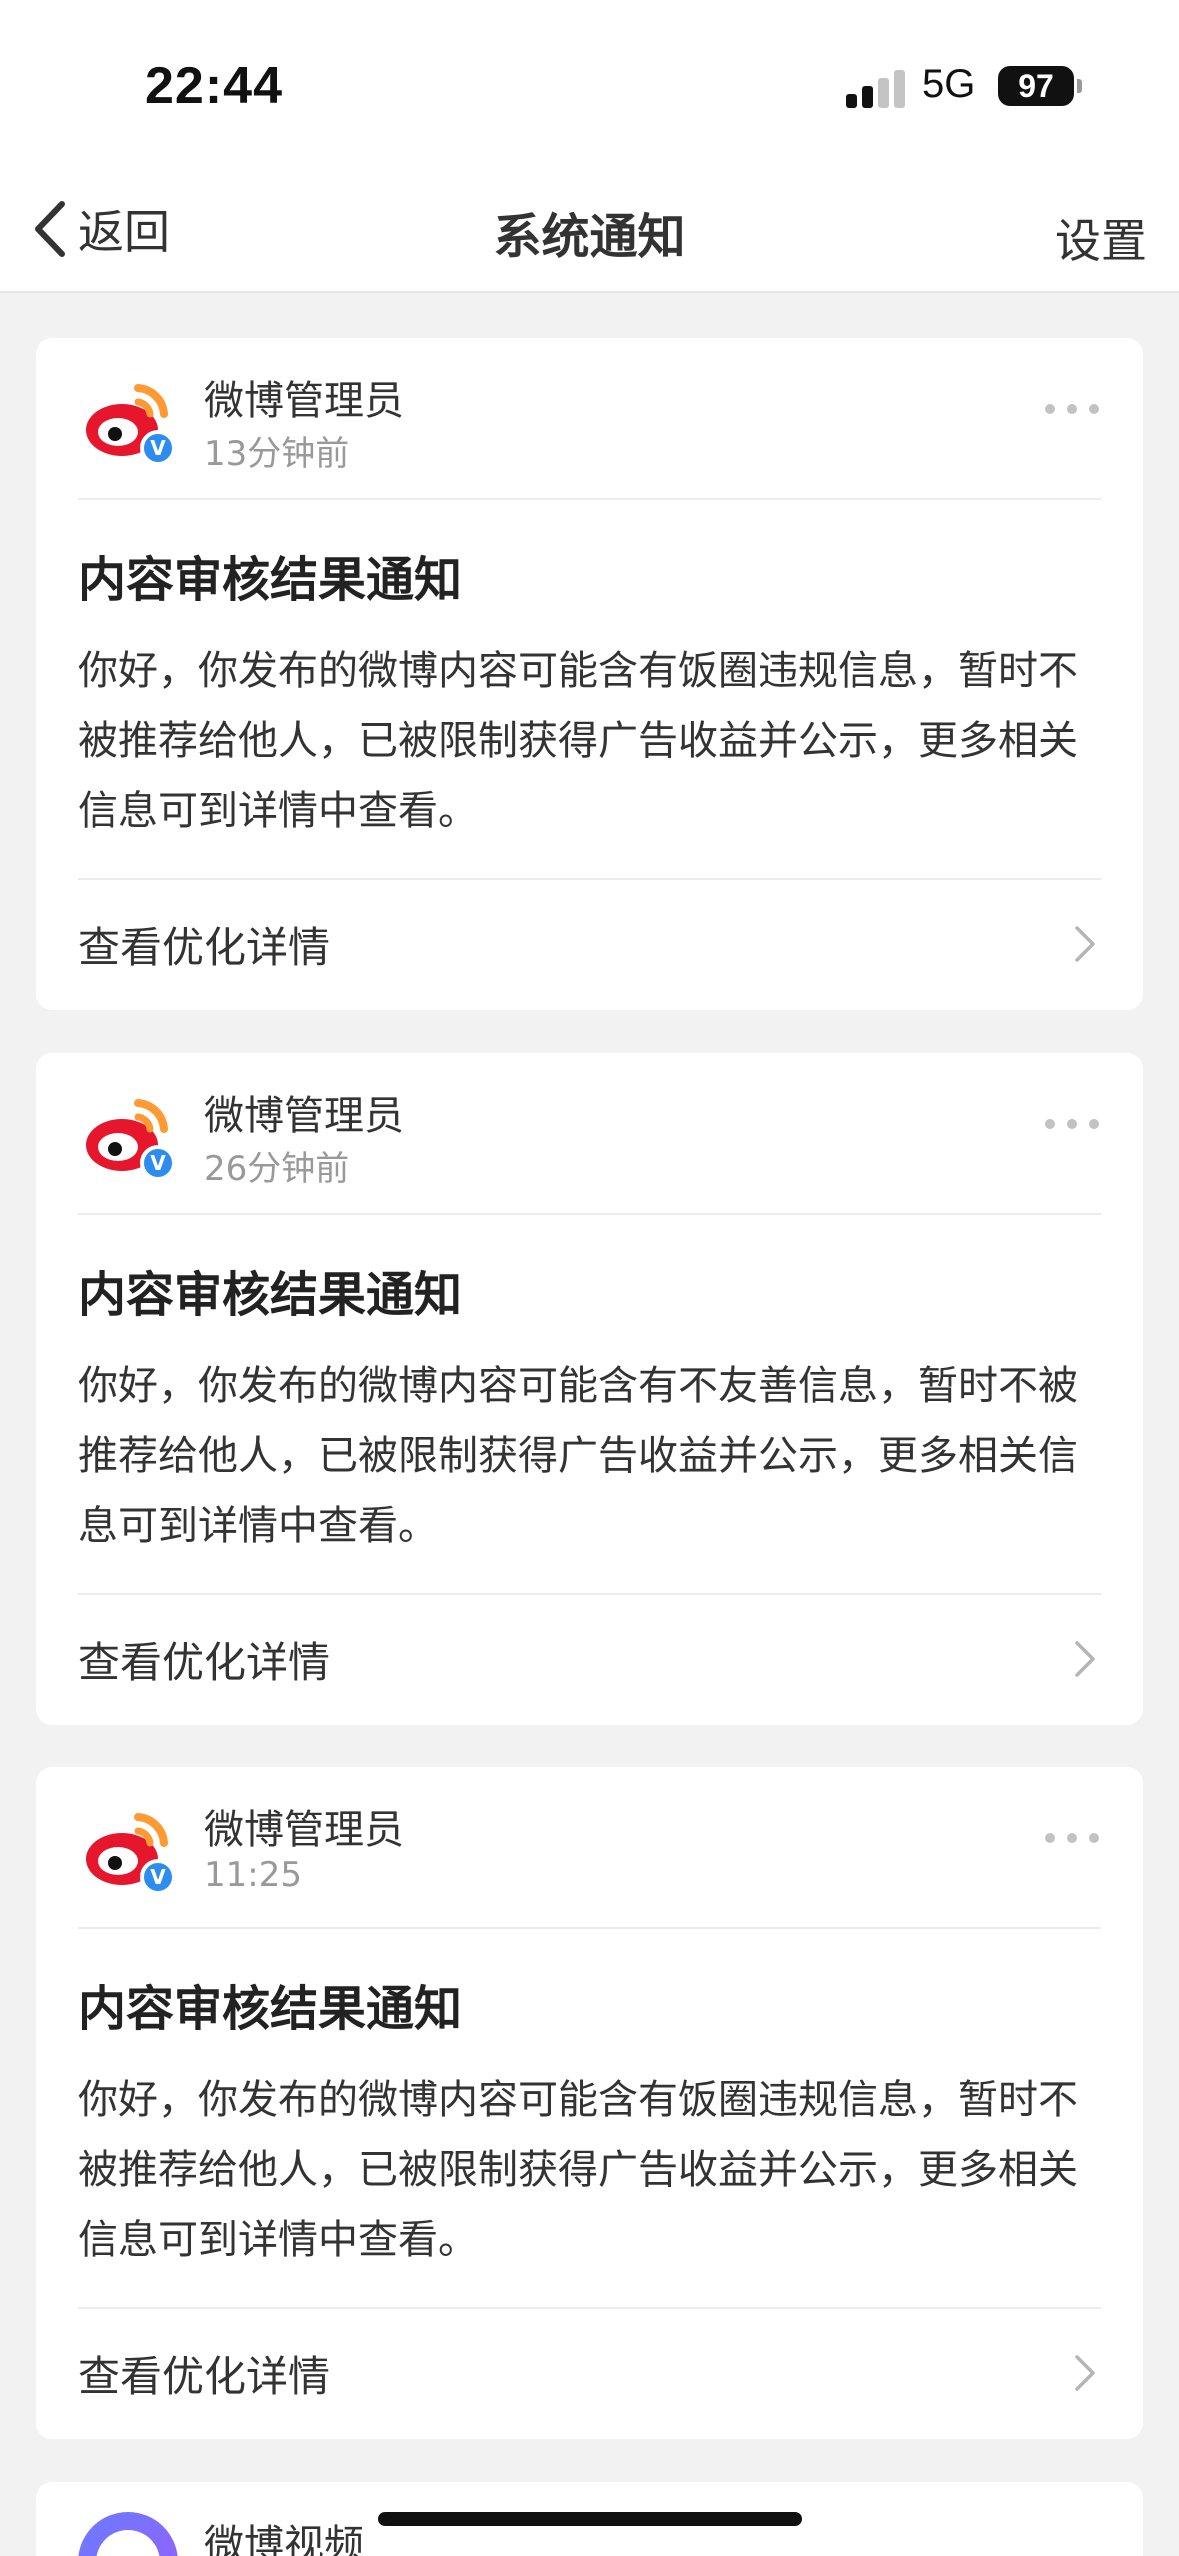 This screenshot has width=1179, height=2556. Describe the element at coordinates (1079, 86) in the screenshot. I see `battery-tip` at that location.